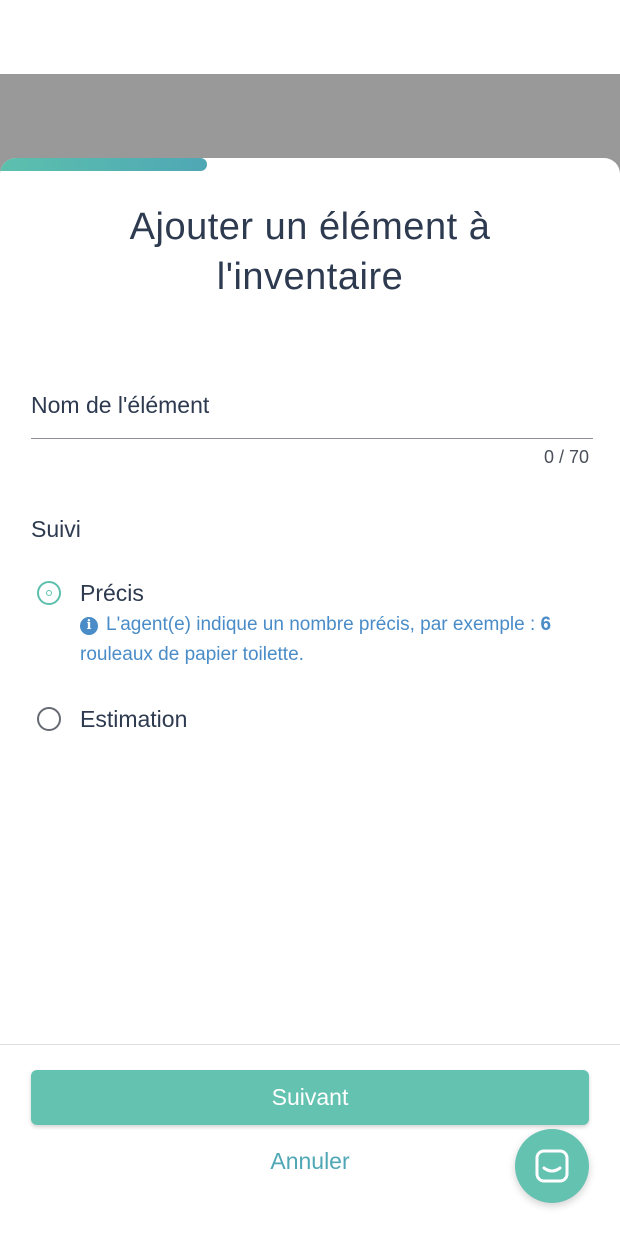 The image size is (620, 1234). I want to click on info-icon: i, so click(89, 626).